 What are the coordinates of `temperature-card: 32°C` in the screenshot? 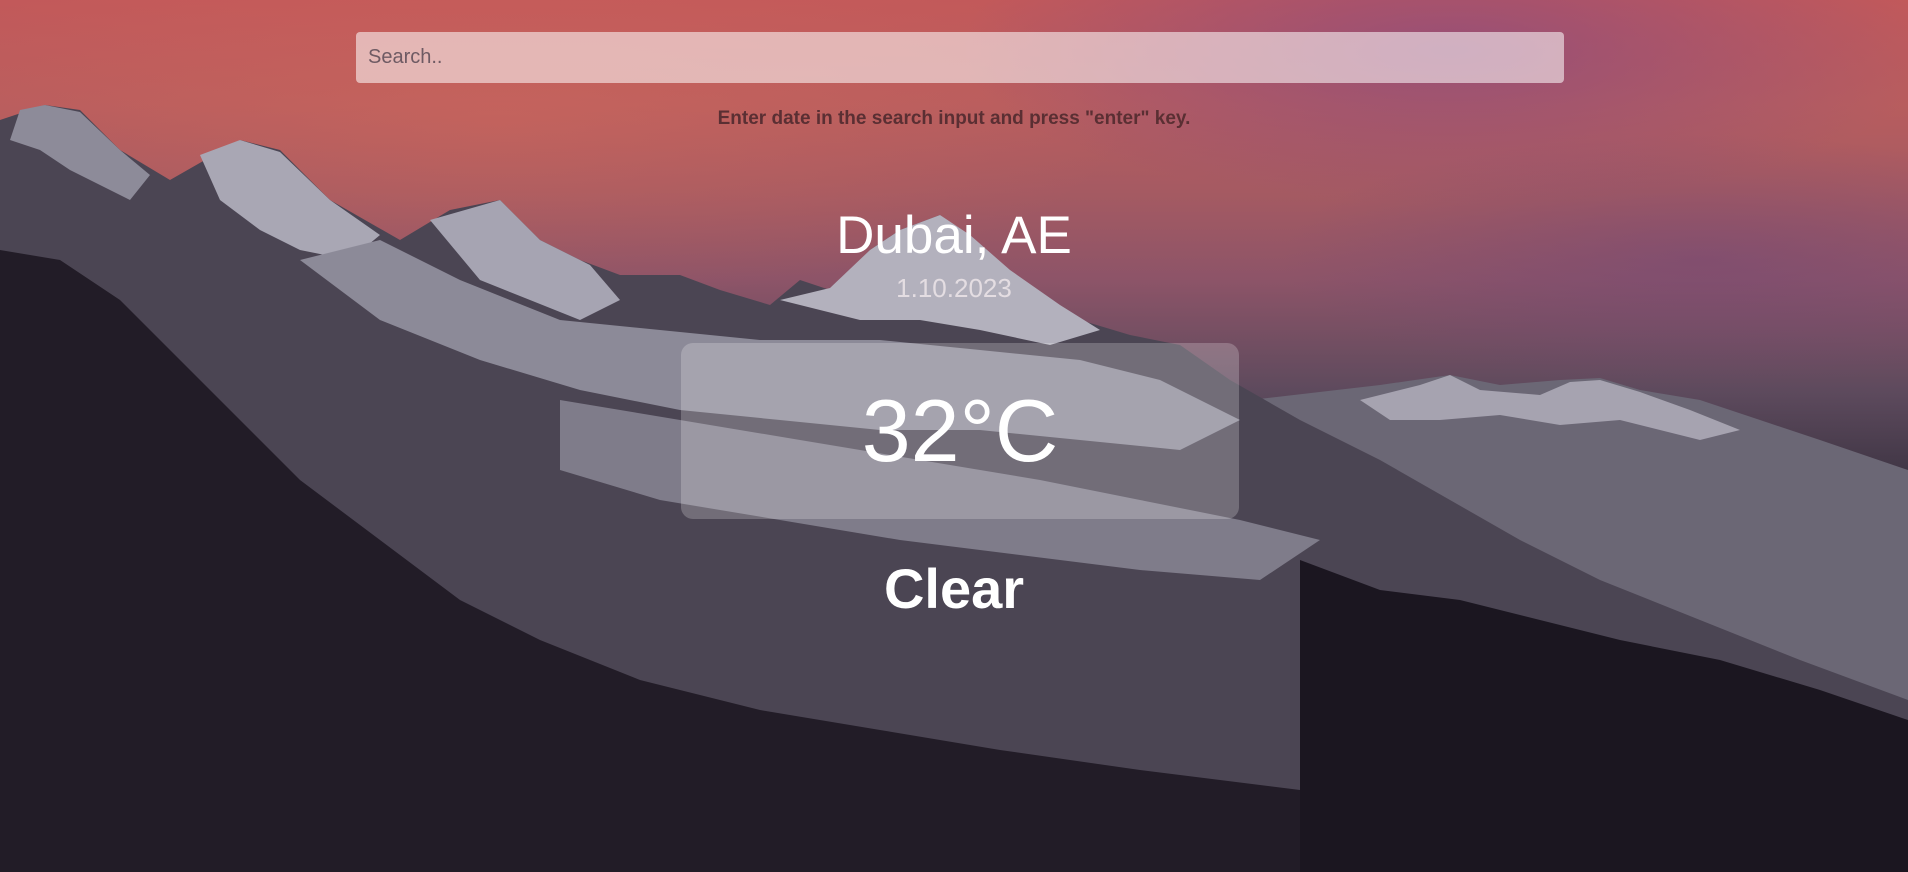 It's located at (960, 431).